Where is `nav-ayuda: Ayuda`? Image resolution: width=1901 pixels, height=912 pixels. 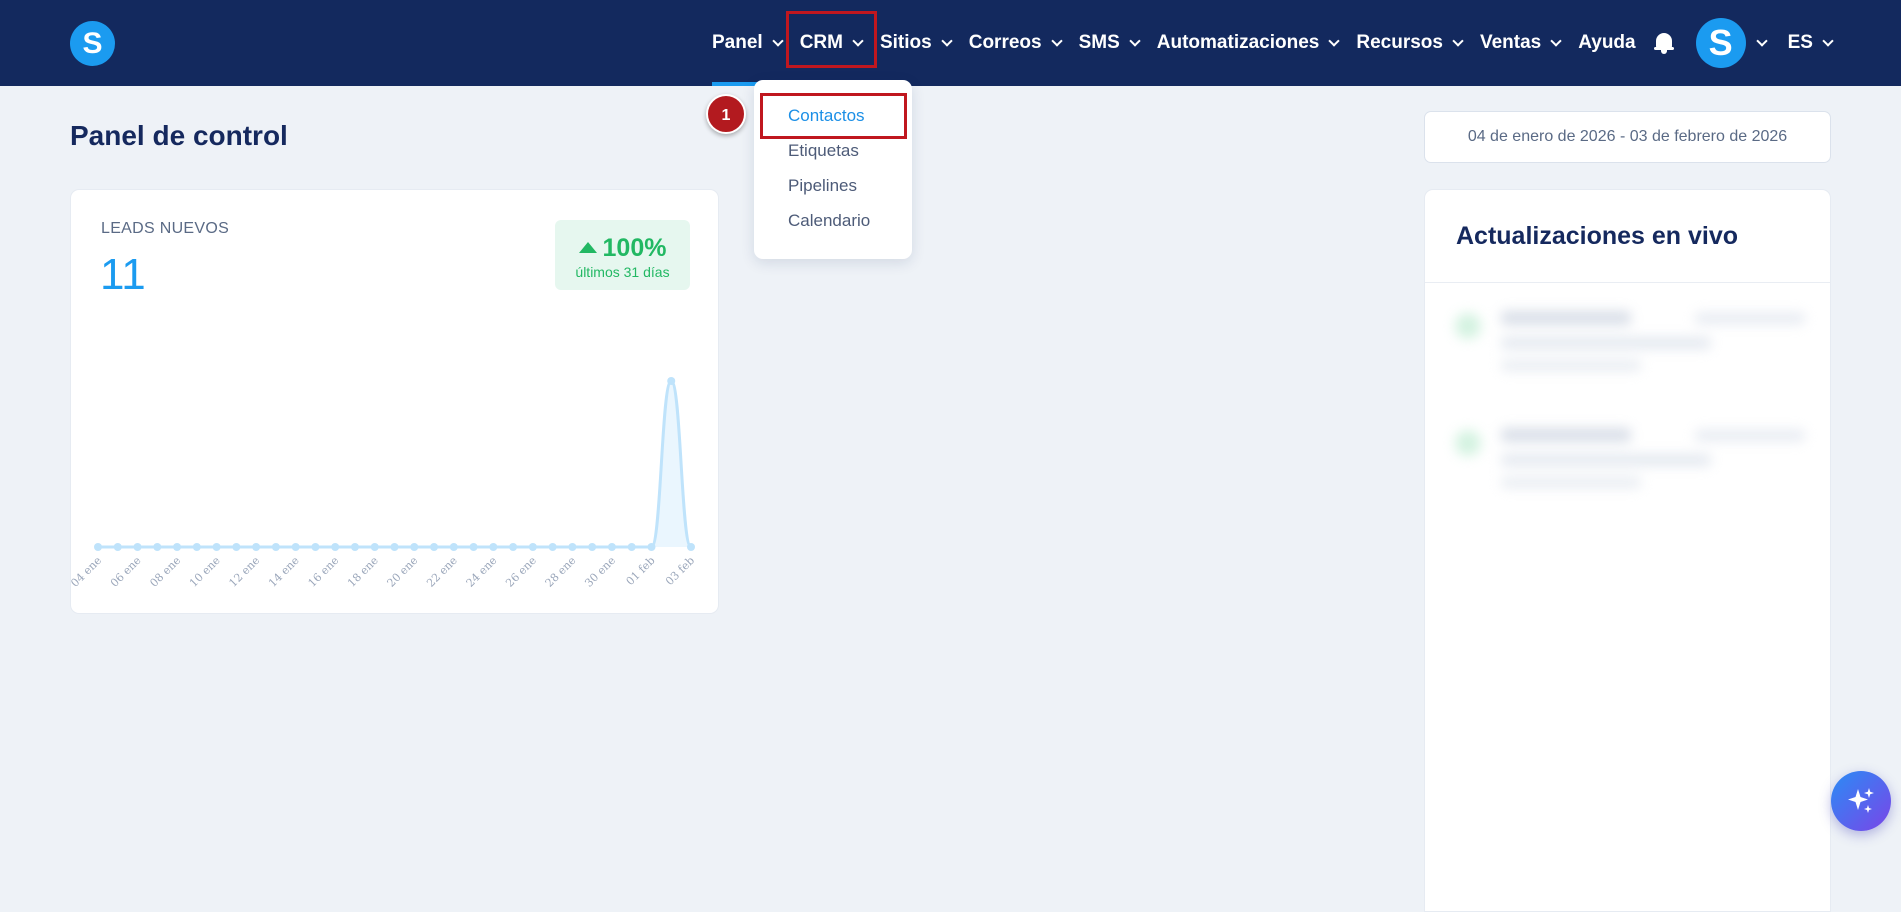
nav-ayuda: Ayuda is located at coordinates (1606, 43).